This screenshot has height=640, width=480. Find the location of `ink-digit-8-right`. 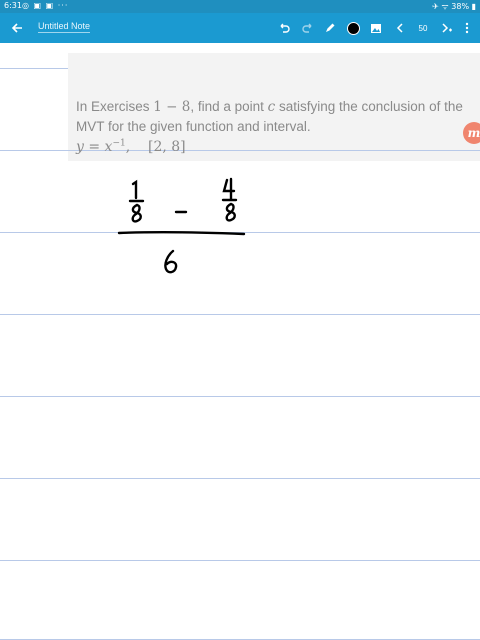

ink-digit-8-right is located at coordinates (230, 212).